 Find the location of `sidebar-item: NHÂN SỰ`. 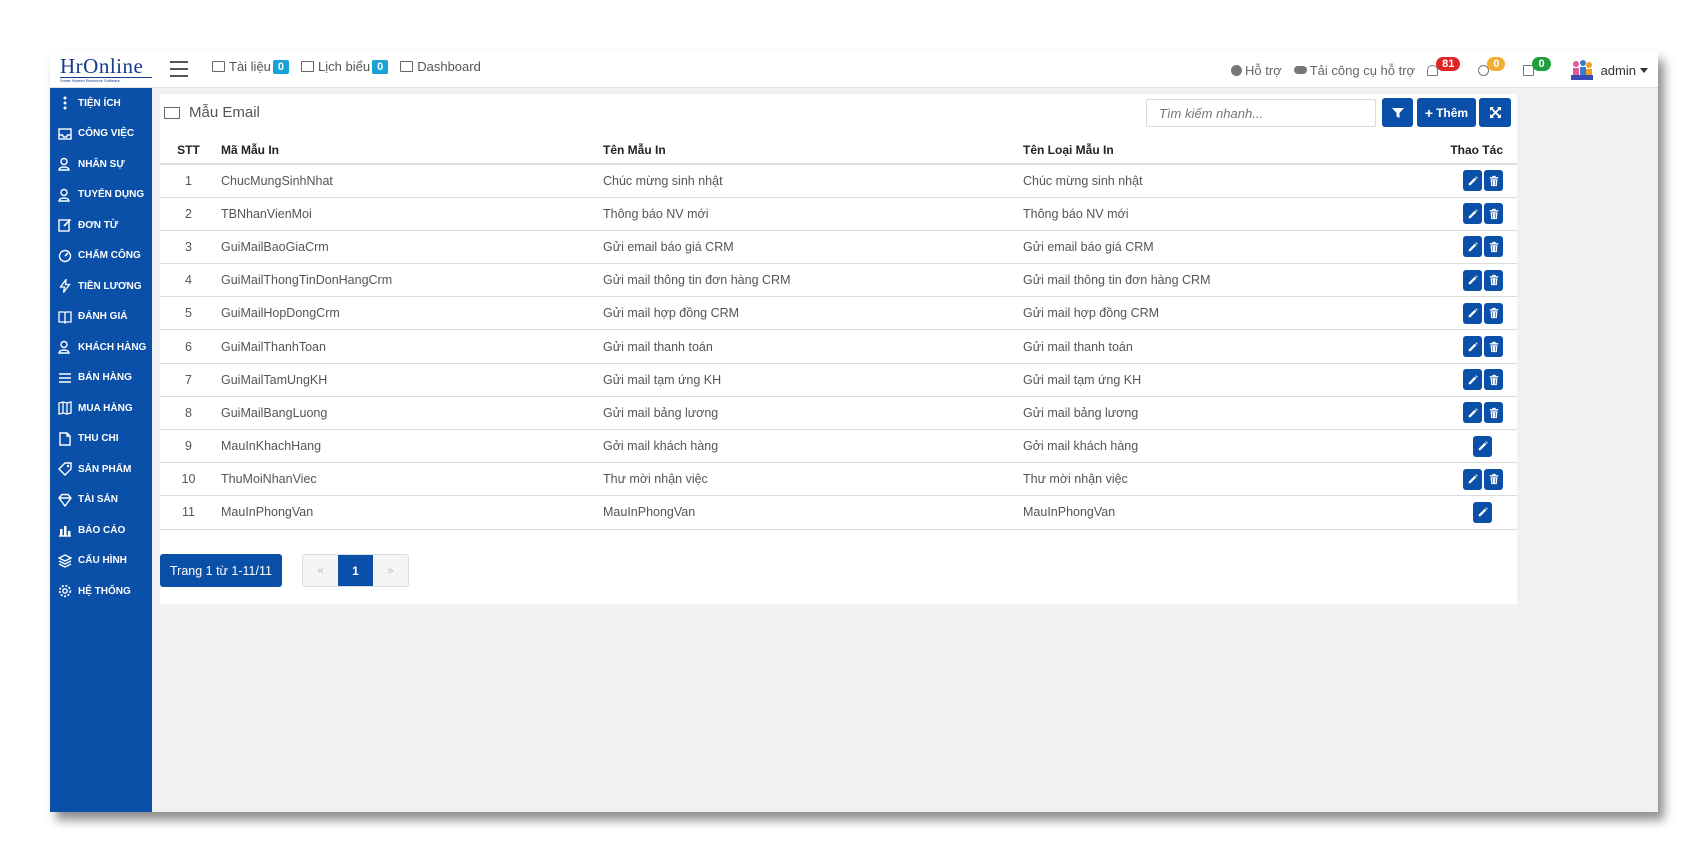

sidebar-item: NHÂN SỰ is located at coordinates (101, 164).